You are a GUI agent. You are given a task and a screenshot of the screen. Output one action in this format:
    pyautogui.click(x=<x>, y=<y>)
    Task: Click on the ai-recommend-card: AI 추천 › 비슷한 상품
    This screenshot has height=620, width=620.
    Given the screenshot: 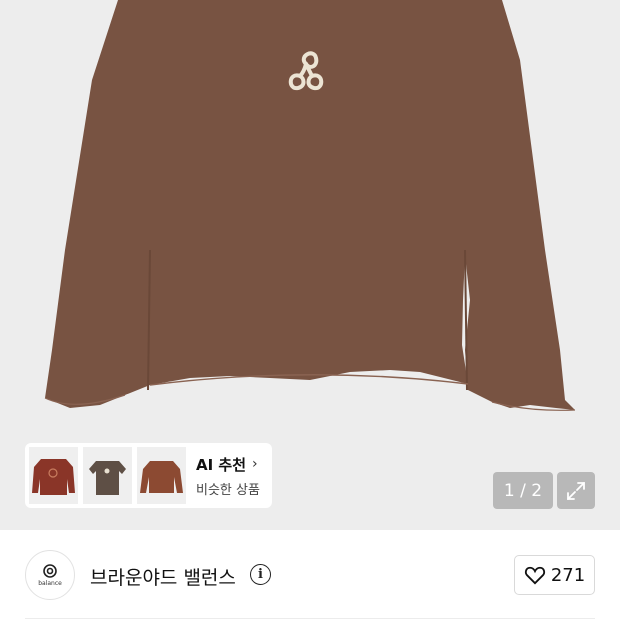 What is the action you would take?
    pyautogui.click(x=148, y=475)
    